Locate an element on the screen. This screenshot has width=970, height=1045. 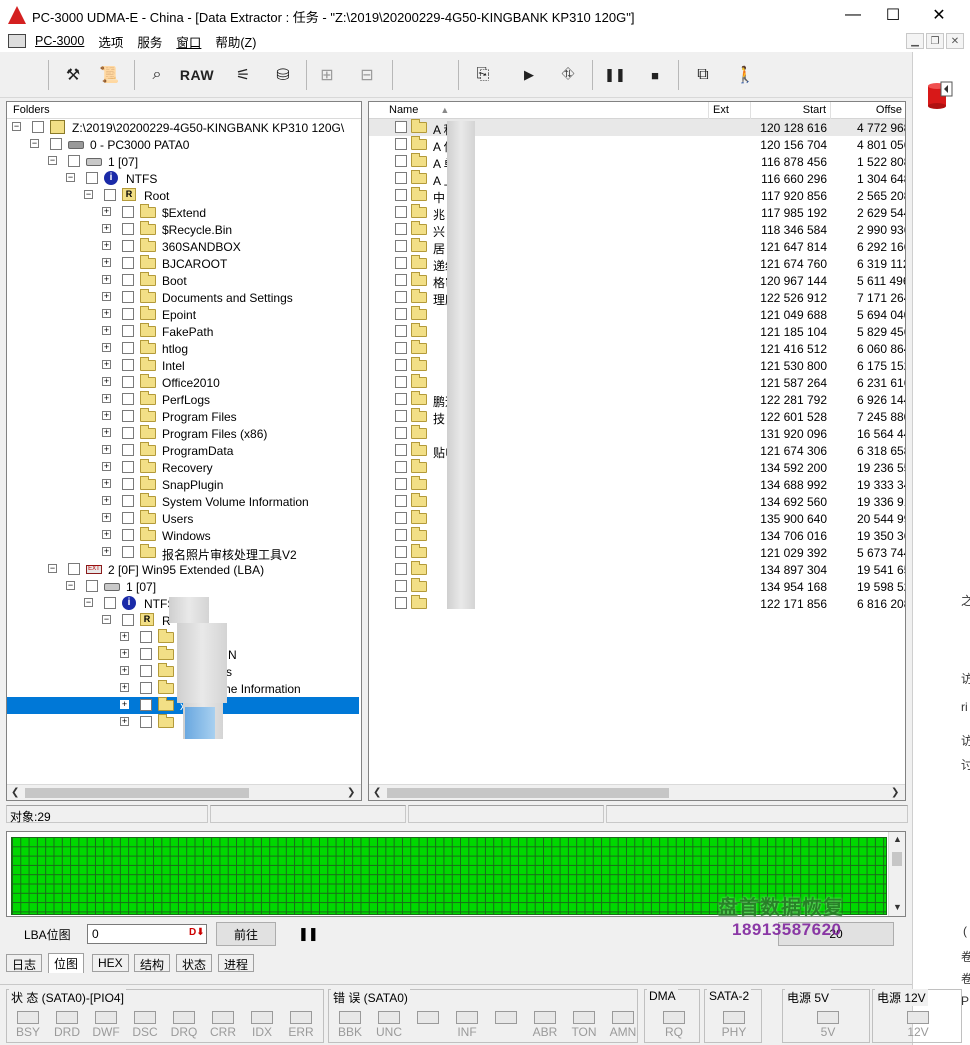
export-file-icon: ⎘ is located at coordinates (483, 75).